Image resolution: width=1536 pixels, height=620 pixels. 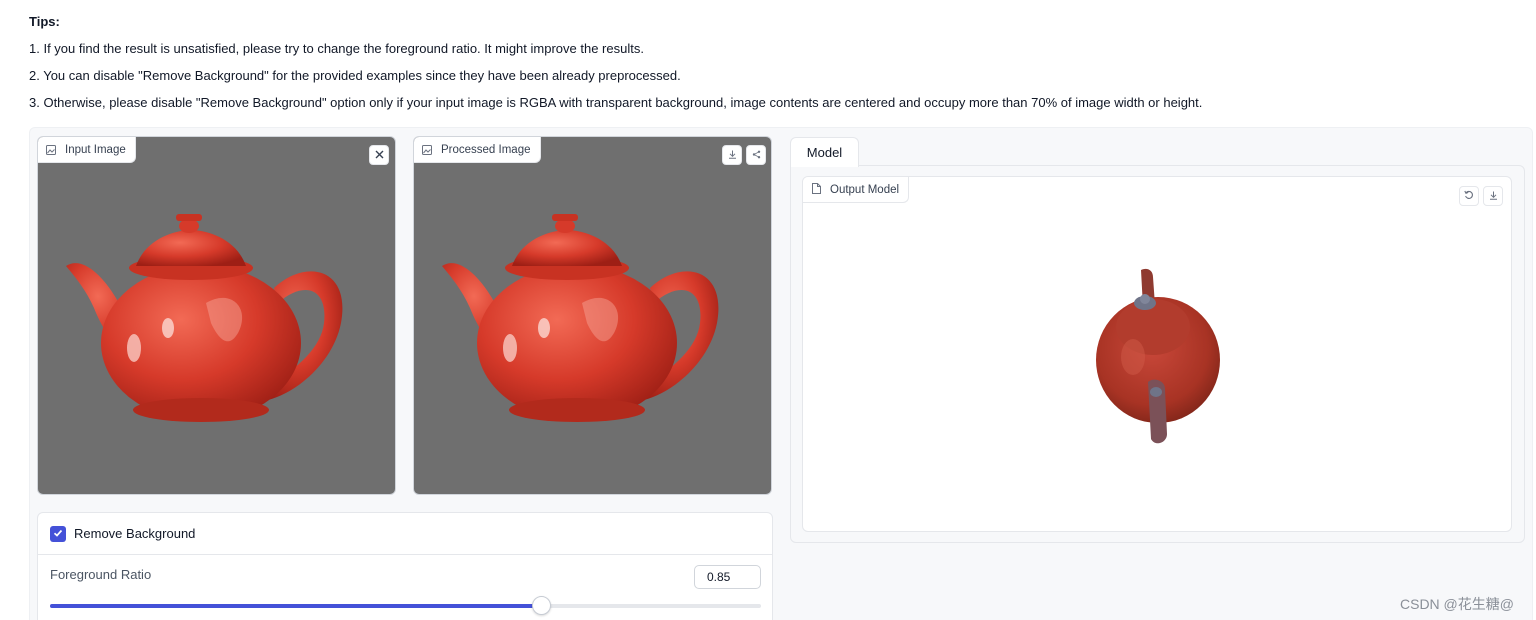 I want to click on foreground-ratio-slider, so click(x=405, y=605).